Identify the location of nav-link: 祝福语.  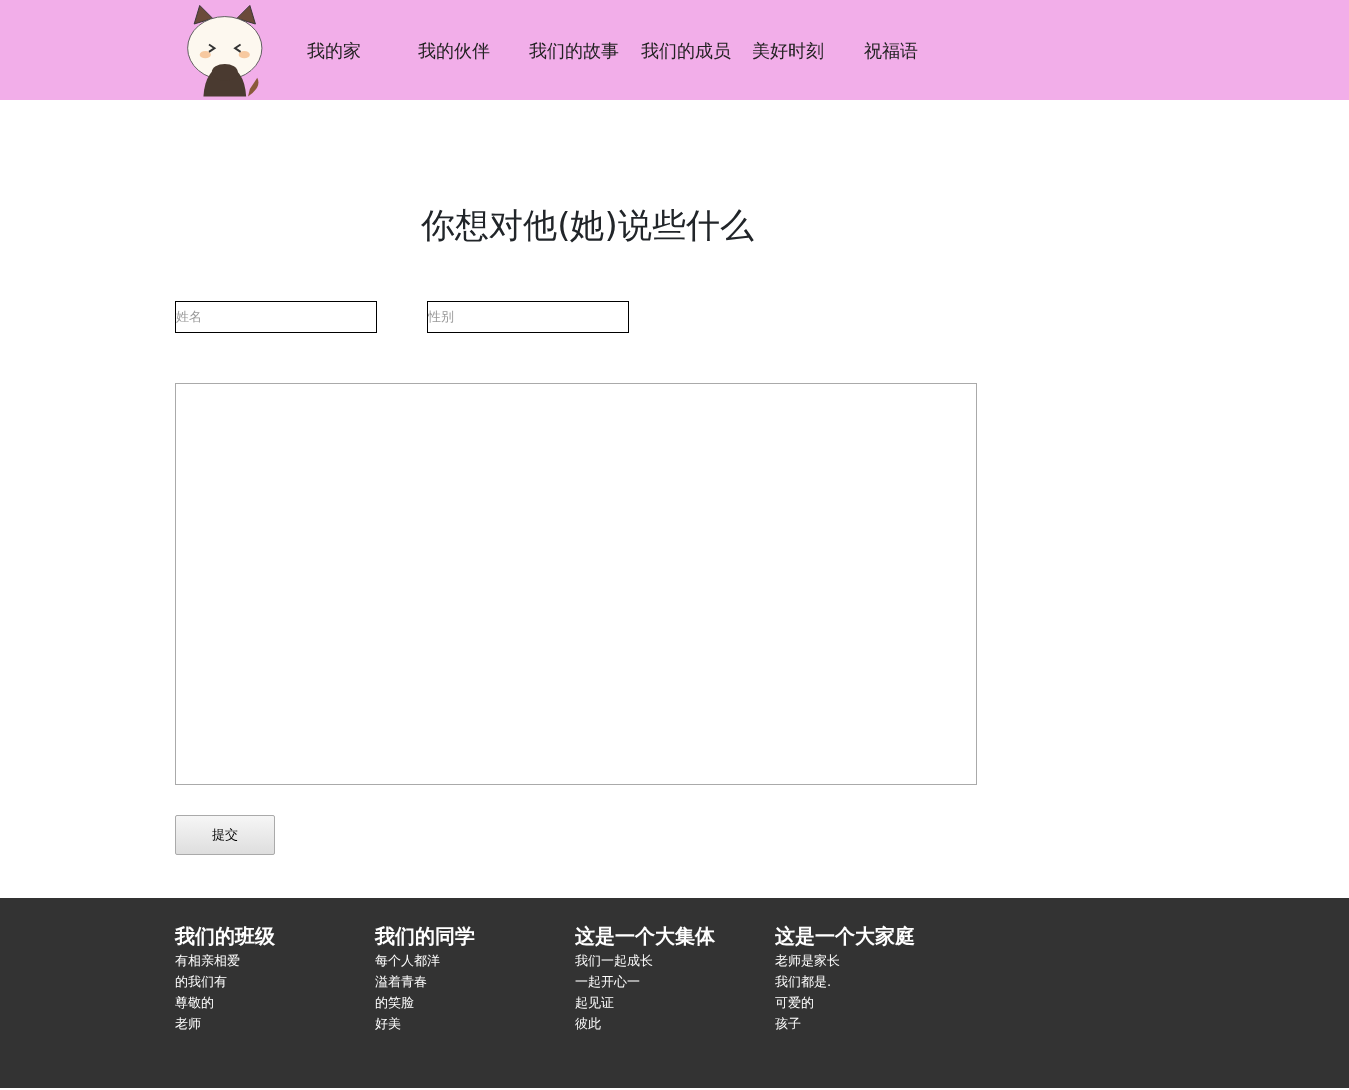
(919, 50).